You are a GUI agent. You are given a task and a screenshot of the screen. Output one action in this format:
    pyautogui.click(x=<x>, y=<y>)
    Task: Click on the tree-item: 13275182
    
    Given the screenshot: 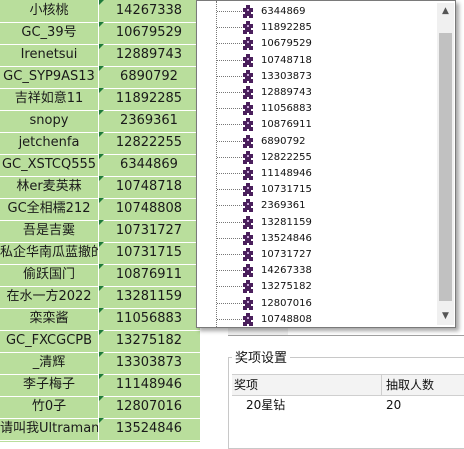 What is the action you would take?
    pyautogui.click(x=315, y=286)
    